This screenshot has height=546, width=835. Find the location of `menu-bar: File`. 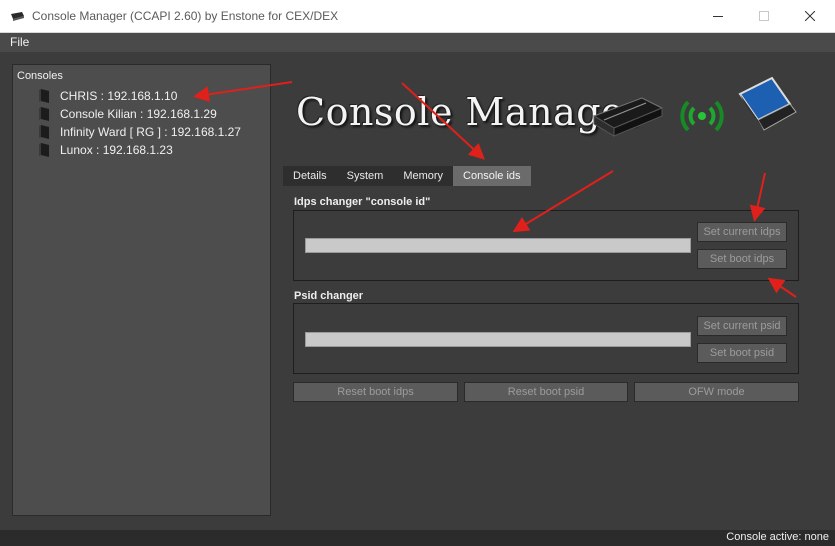

menu-bar: File is located at coordinates (417, 42).